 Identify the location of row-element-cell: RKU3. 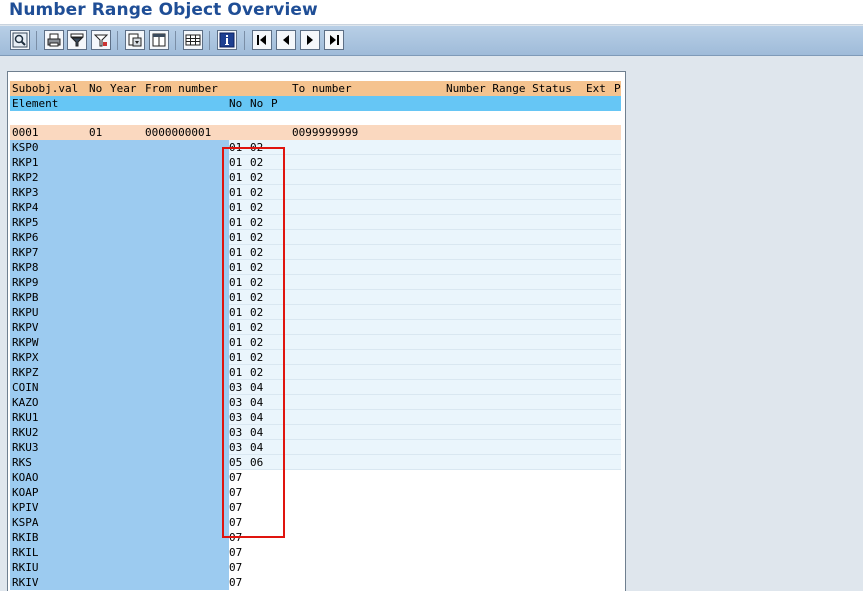
(119, 447).